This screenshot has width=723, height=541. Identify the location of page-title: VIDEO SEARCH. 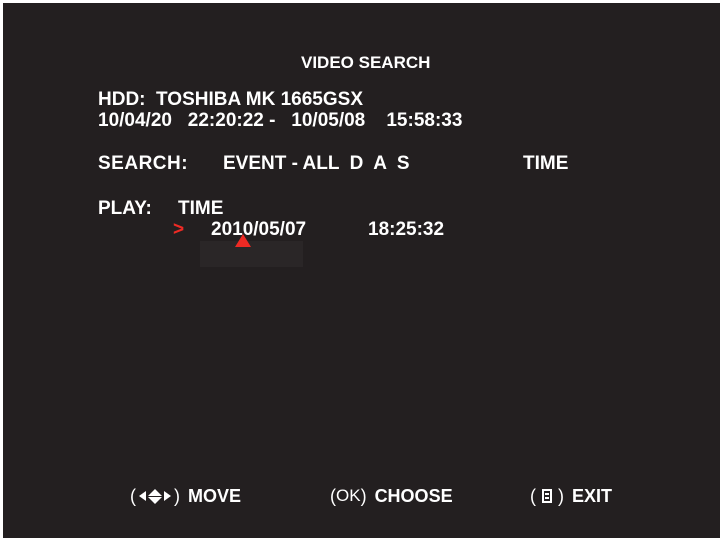
(366, 62).